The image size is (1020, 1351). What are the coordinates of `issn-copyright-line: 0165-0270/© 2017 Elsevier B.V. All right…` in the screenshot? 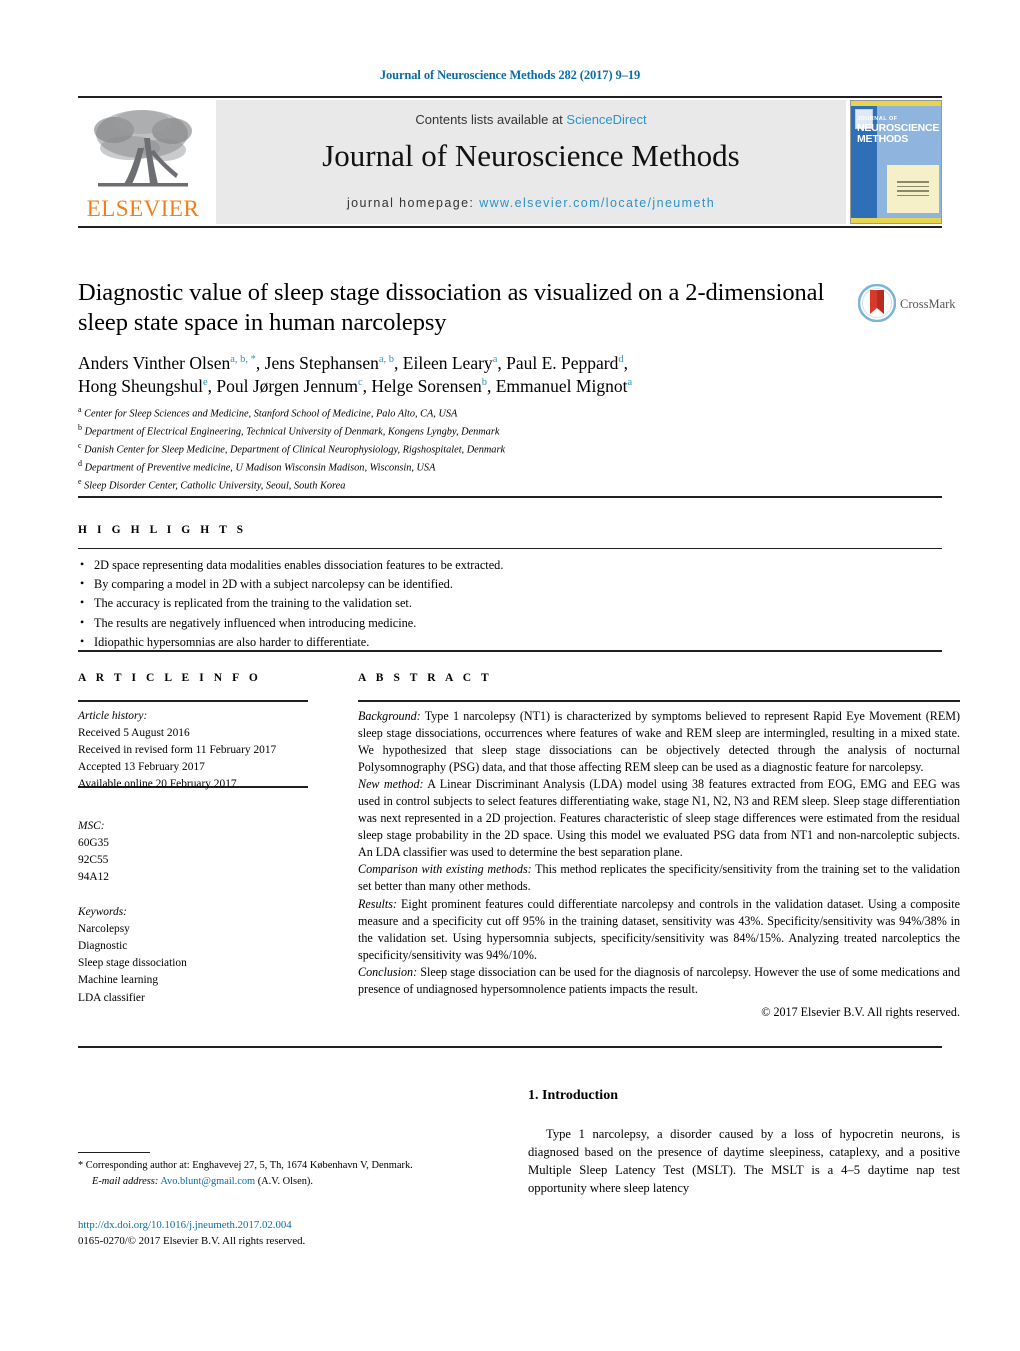 It's located at (192, 1240).